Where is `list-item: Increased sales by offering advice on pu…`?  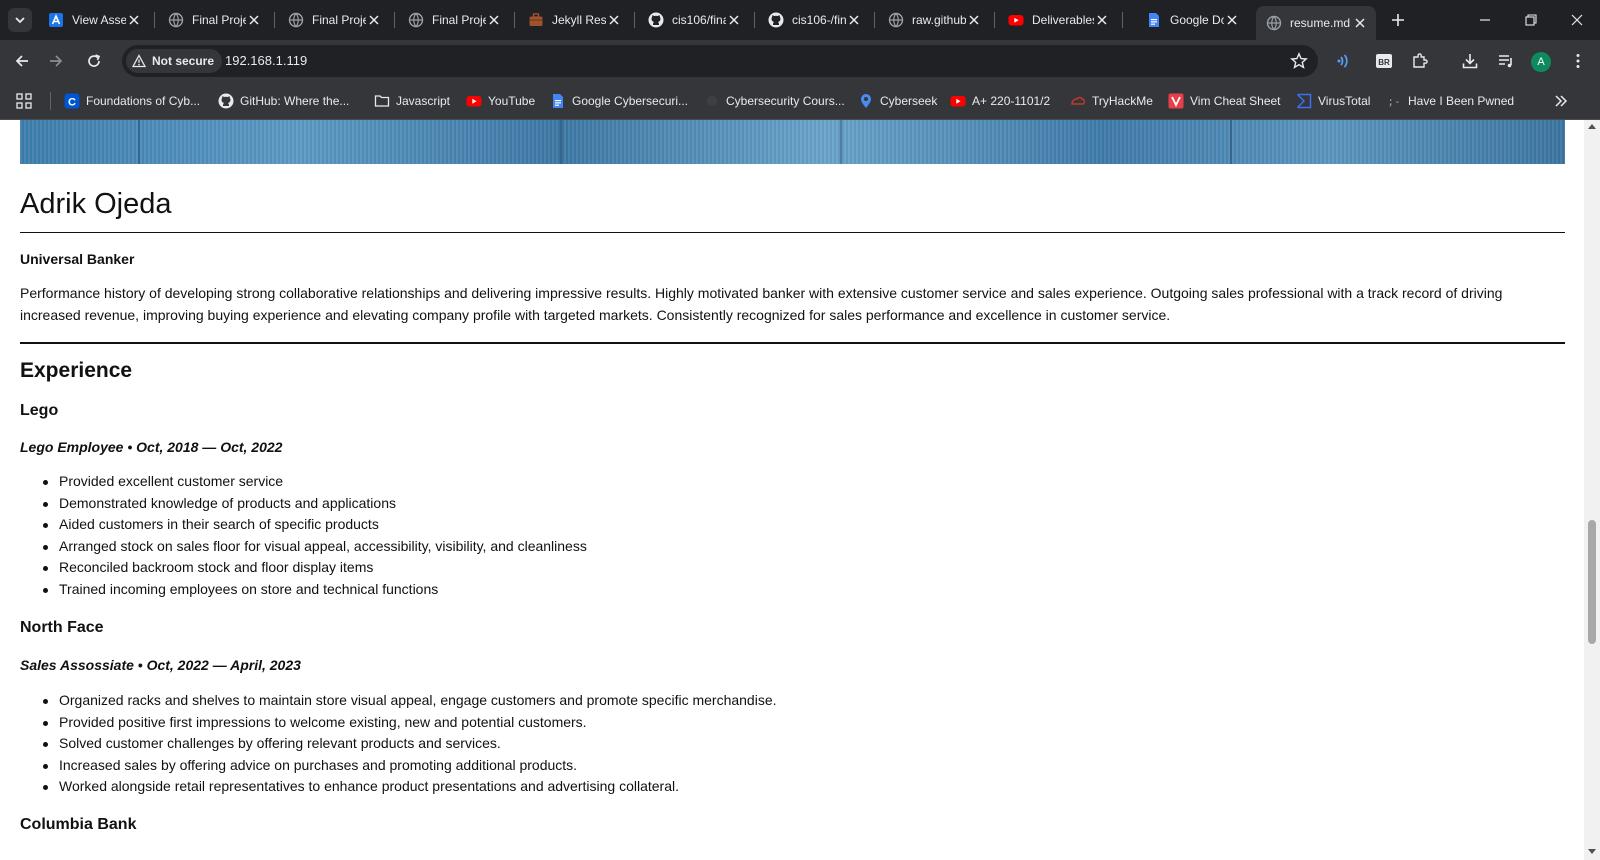 list-item: Increased sales by offering advice on pu… is located at coordinates (408, 766).